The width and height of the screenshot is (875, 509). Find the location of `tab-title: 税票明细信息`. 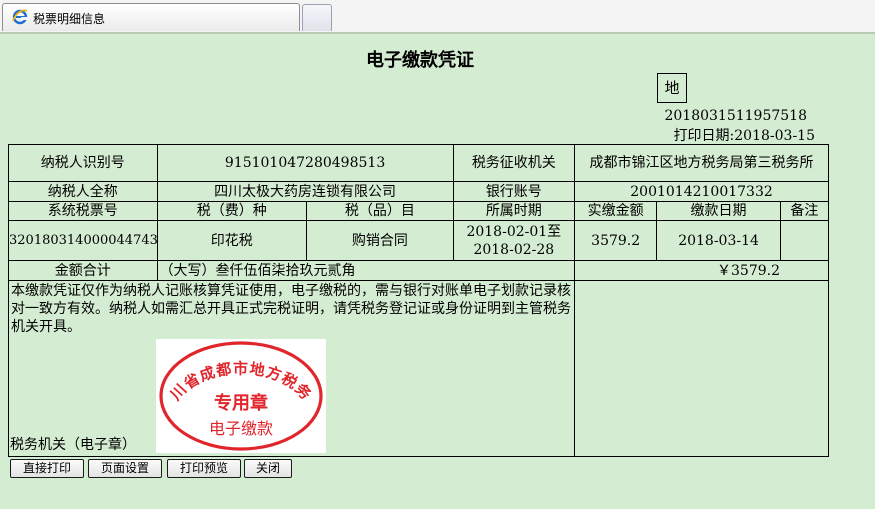

tab-title: 税票明细信息 is located at coordinates (69, 19).